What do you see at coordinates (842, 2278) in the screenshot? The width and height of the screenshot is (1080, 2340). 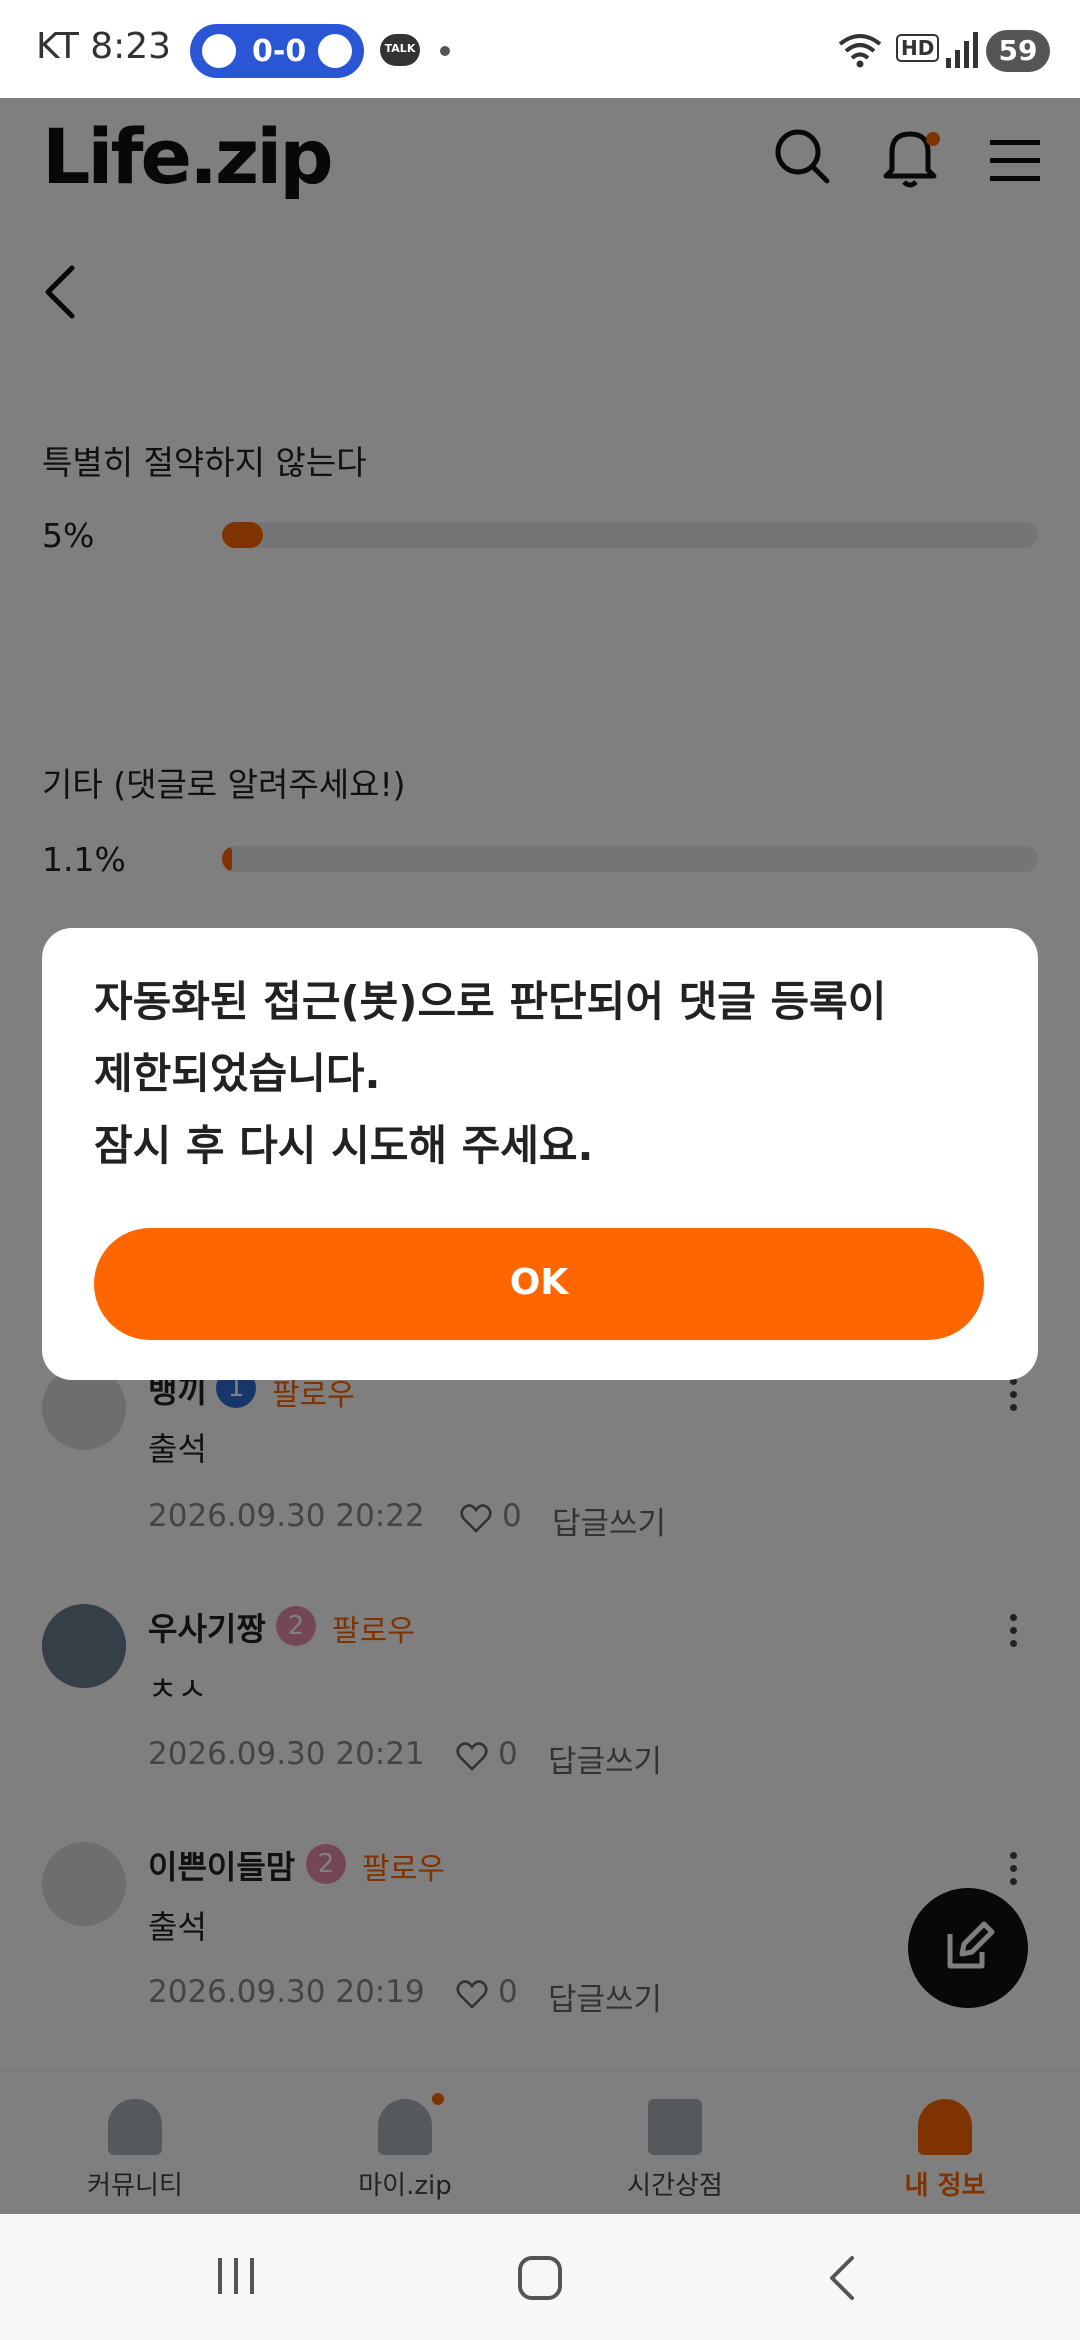 I see `system-back-icon` at bounding box center [842, 2278].